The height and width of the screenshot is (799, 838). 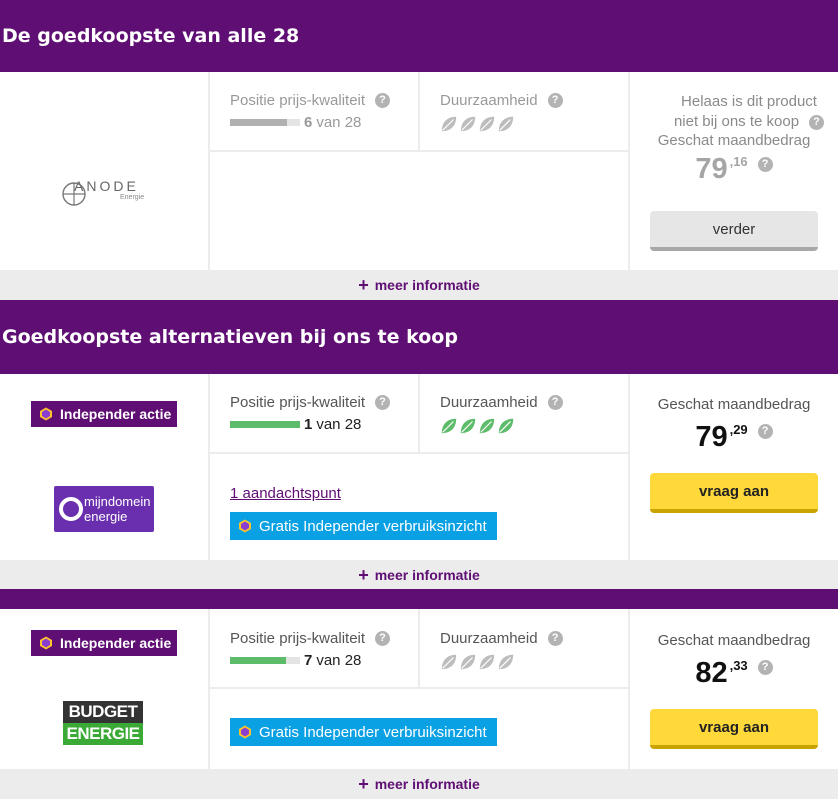 I want to click on position-cell: Positie prijs-kwaliteit ? 7 van 28, so click(x=320, y=649).